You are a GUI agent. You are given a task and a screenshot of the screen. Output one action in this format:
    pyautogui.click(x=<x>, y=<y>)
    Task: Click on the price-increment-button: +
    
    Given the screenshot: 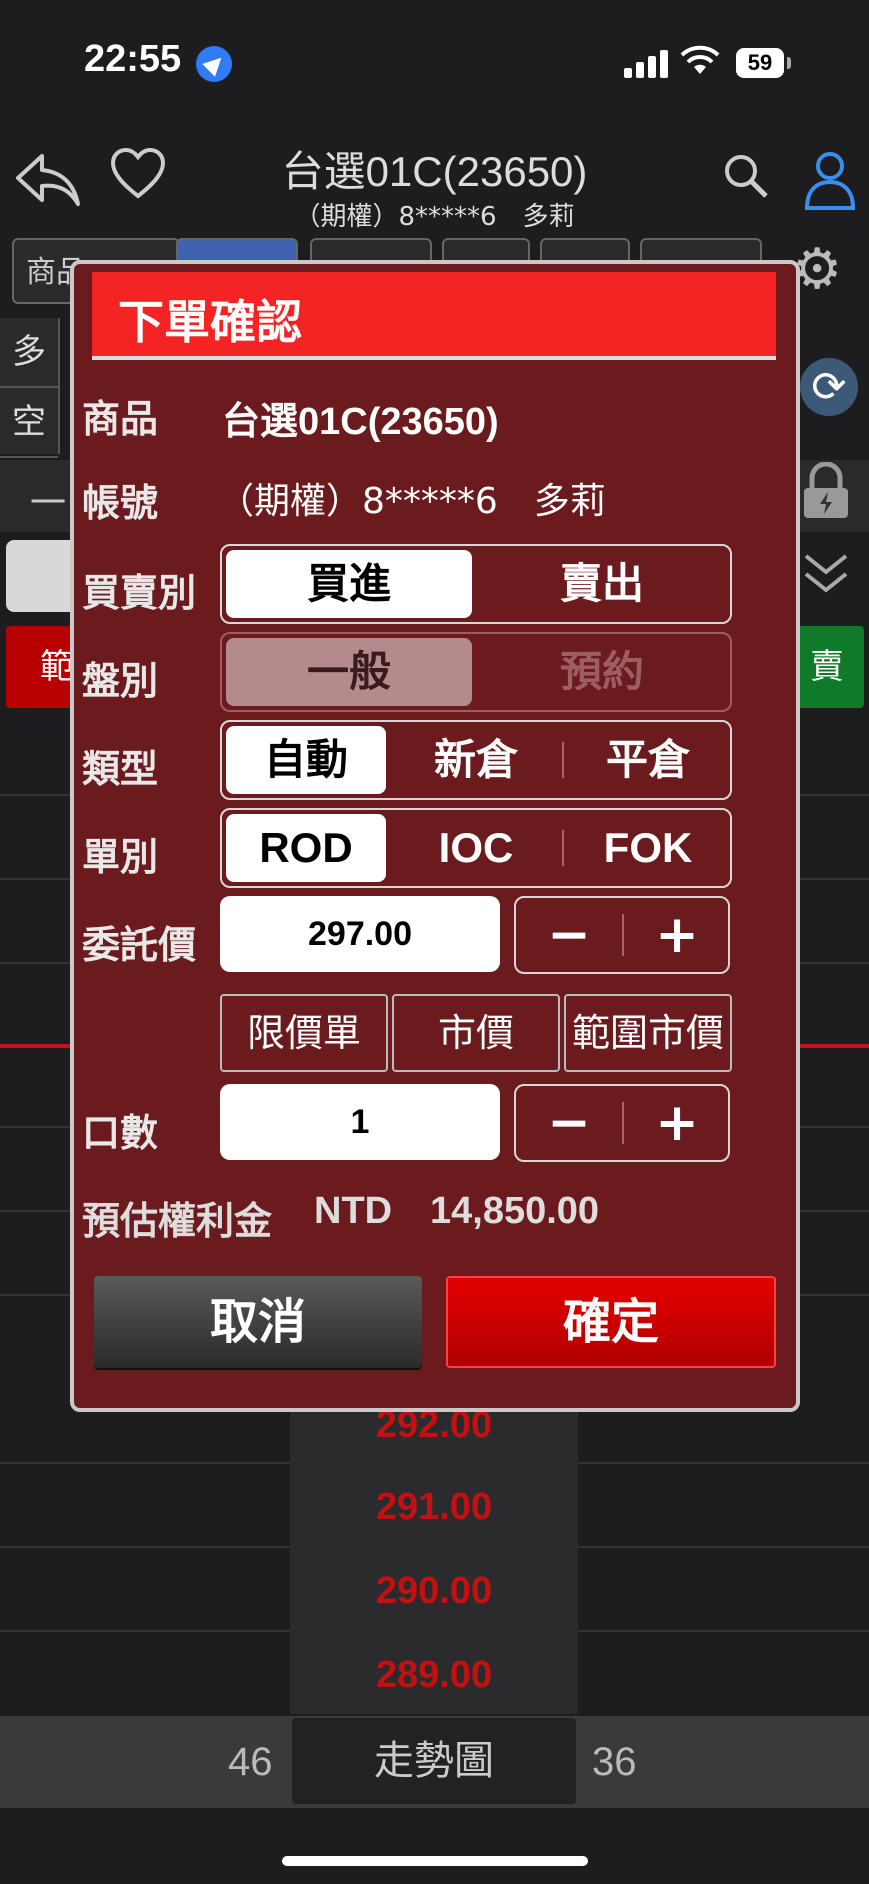 What is the action you would take?
    pyautogui.click(x=677, y=935)
    